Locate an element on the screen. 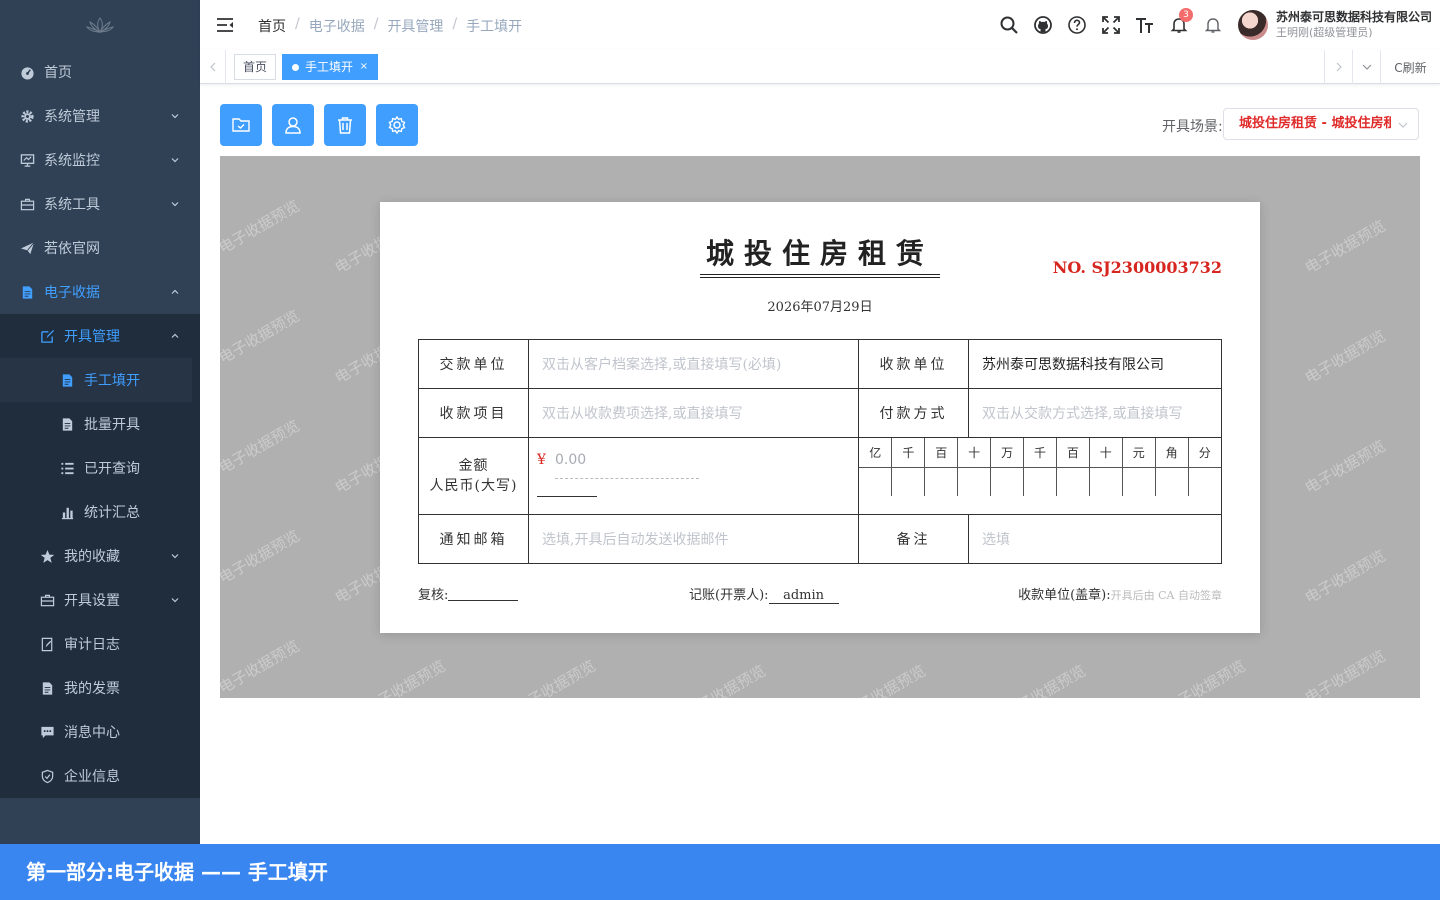 The image size is (1440, 900). user-icon is located at coordinates (293, 125).